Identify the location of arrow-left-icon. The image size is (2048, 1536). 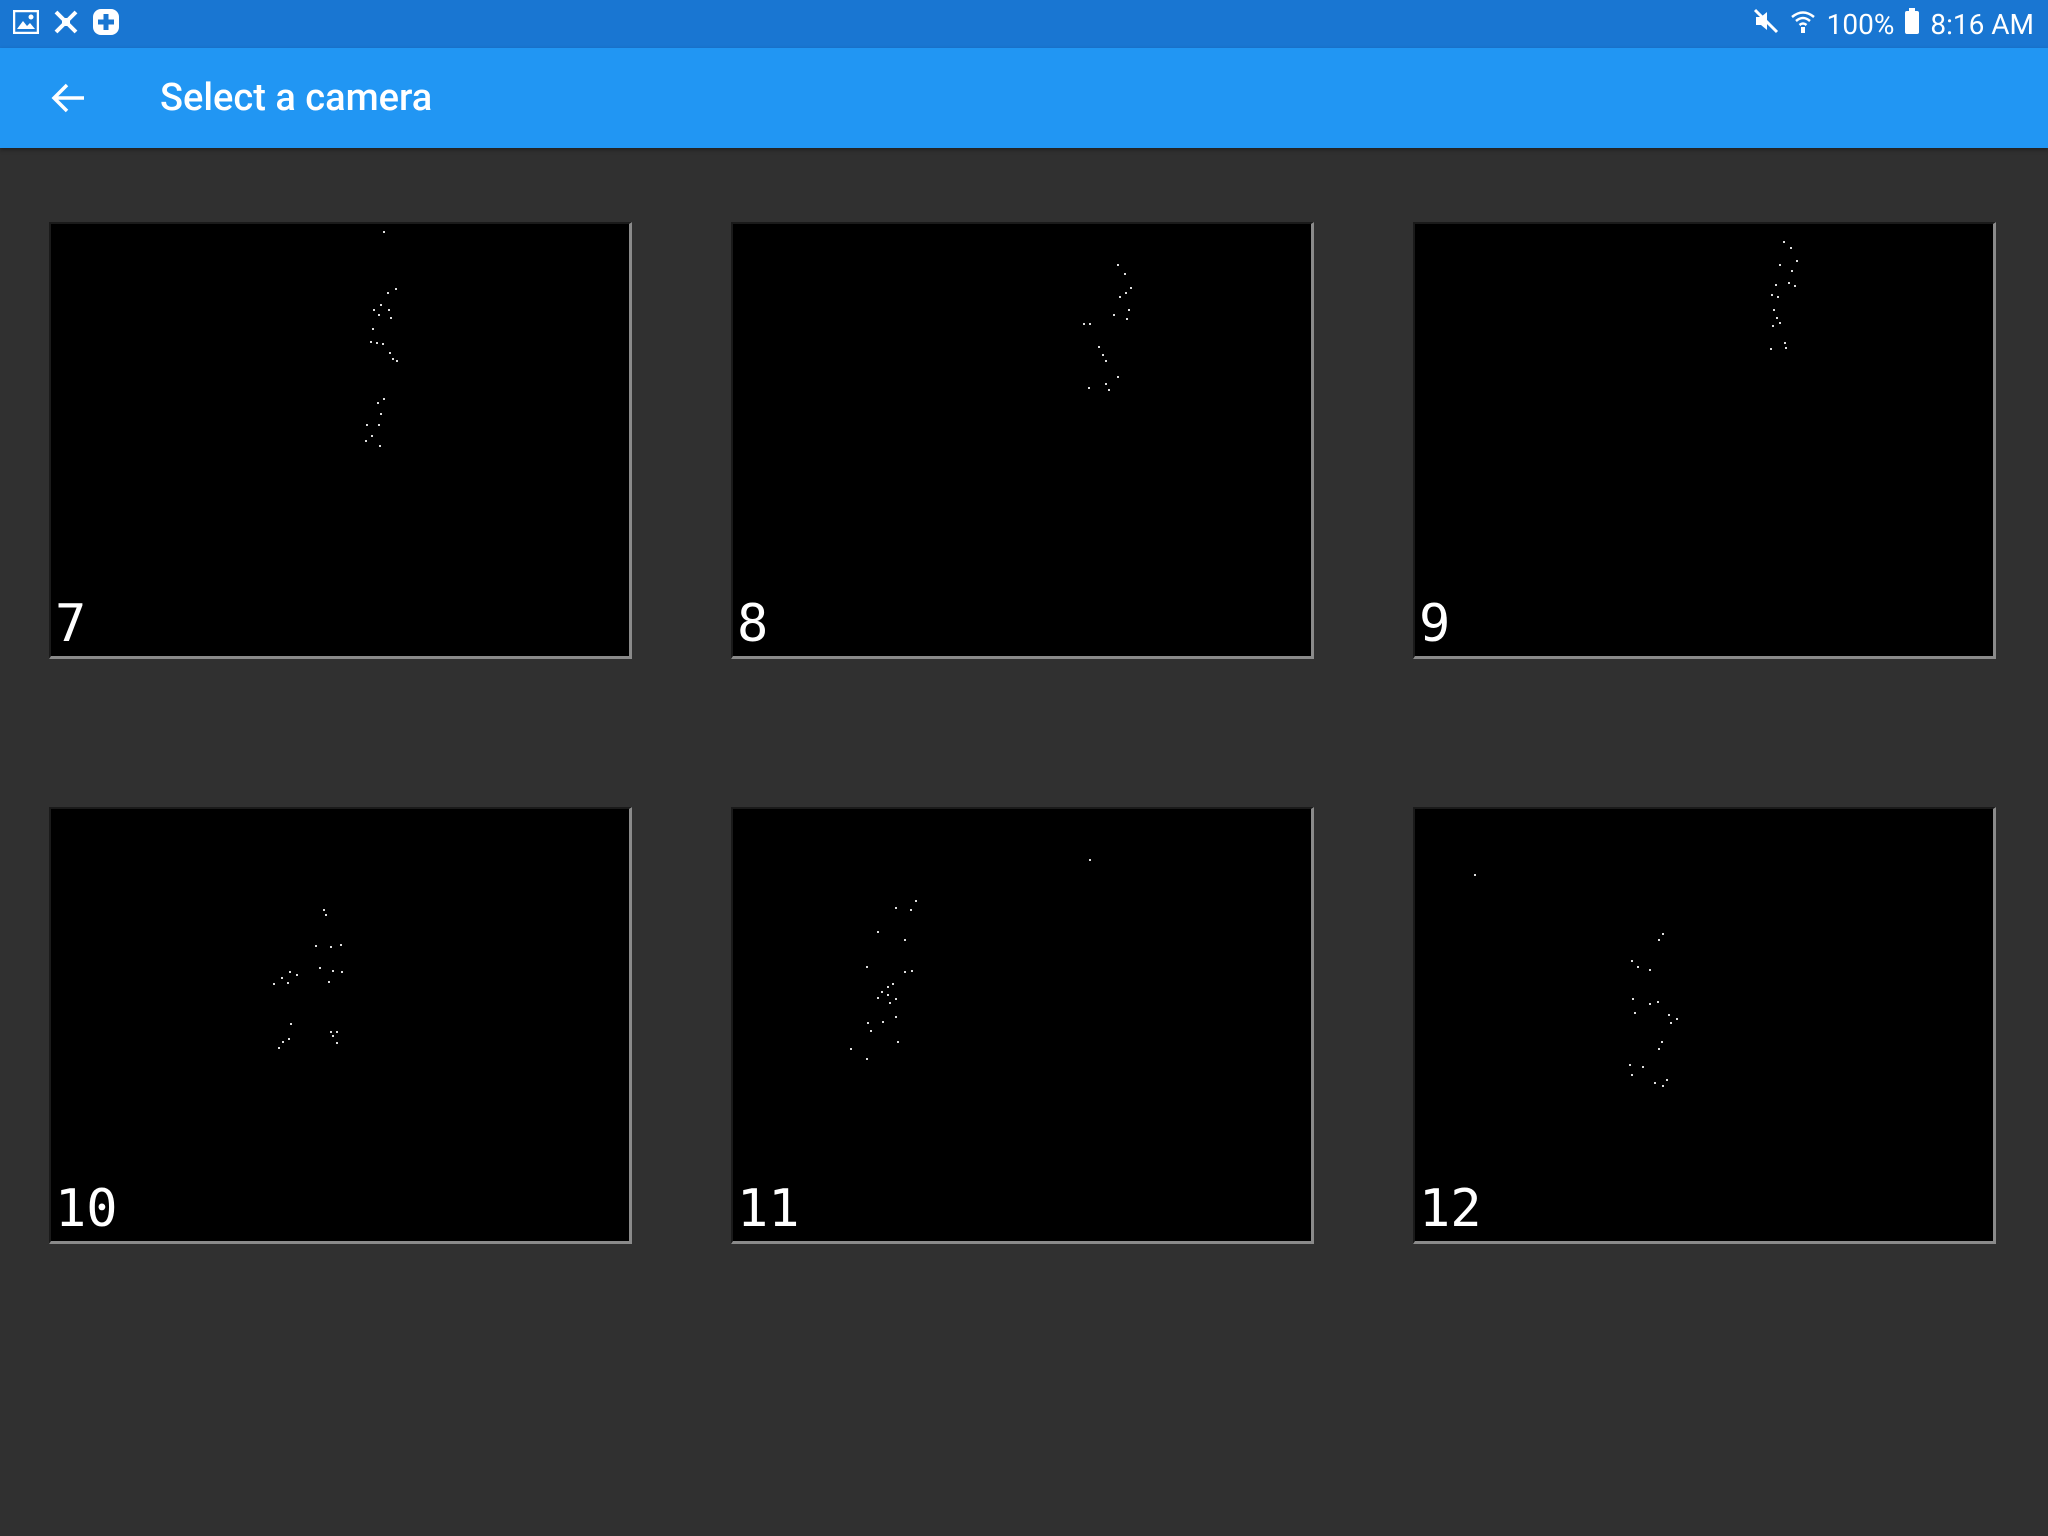
(67, 98).